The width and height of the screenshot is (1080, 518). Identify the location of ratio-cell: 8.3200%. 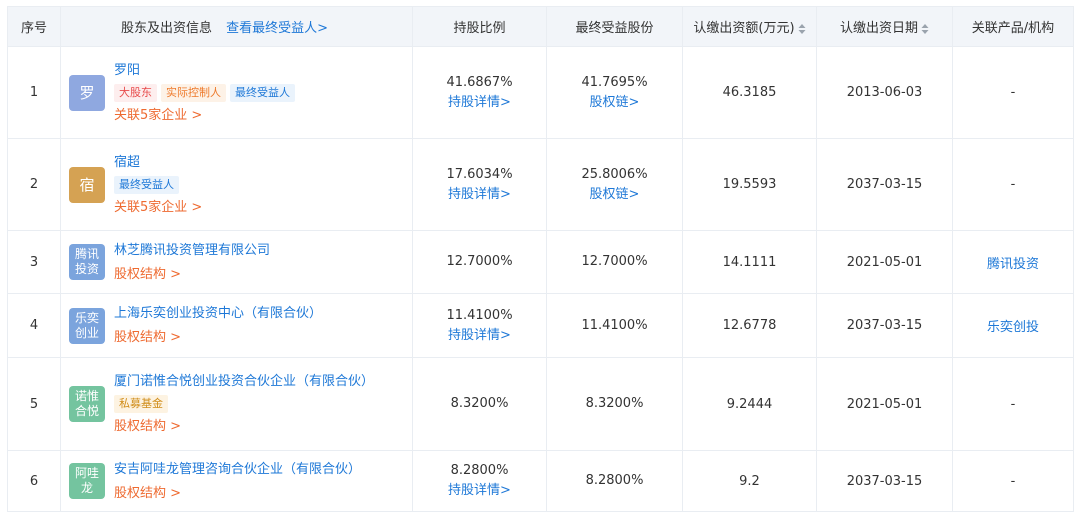
(479, 404).